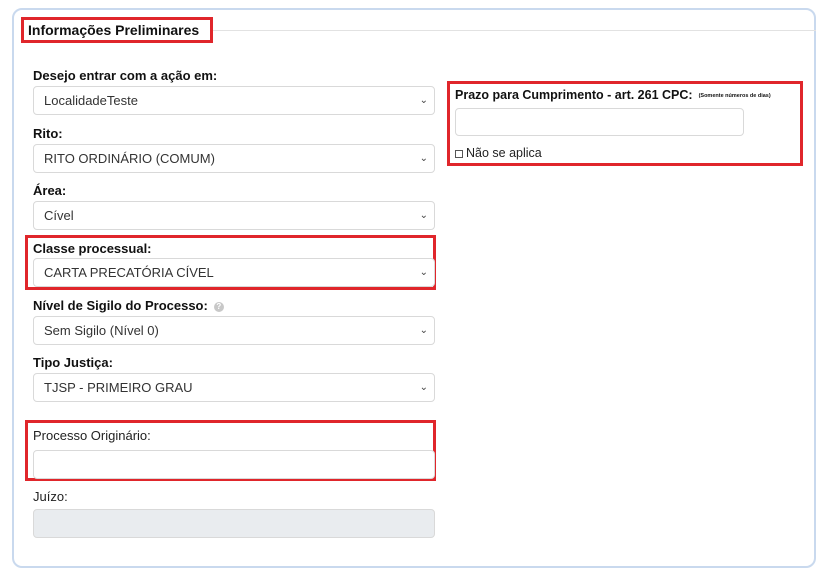  What do you see at coordinates (504, 153) in the screenshot?
I see `nao-se-aplica-label: Não se aplica` at bounding box center [504, 153].